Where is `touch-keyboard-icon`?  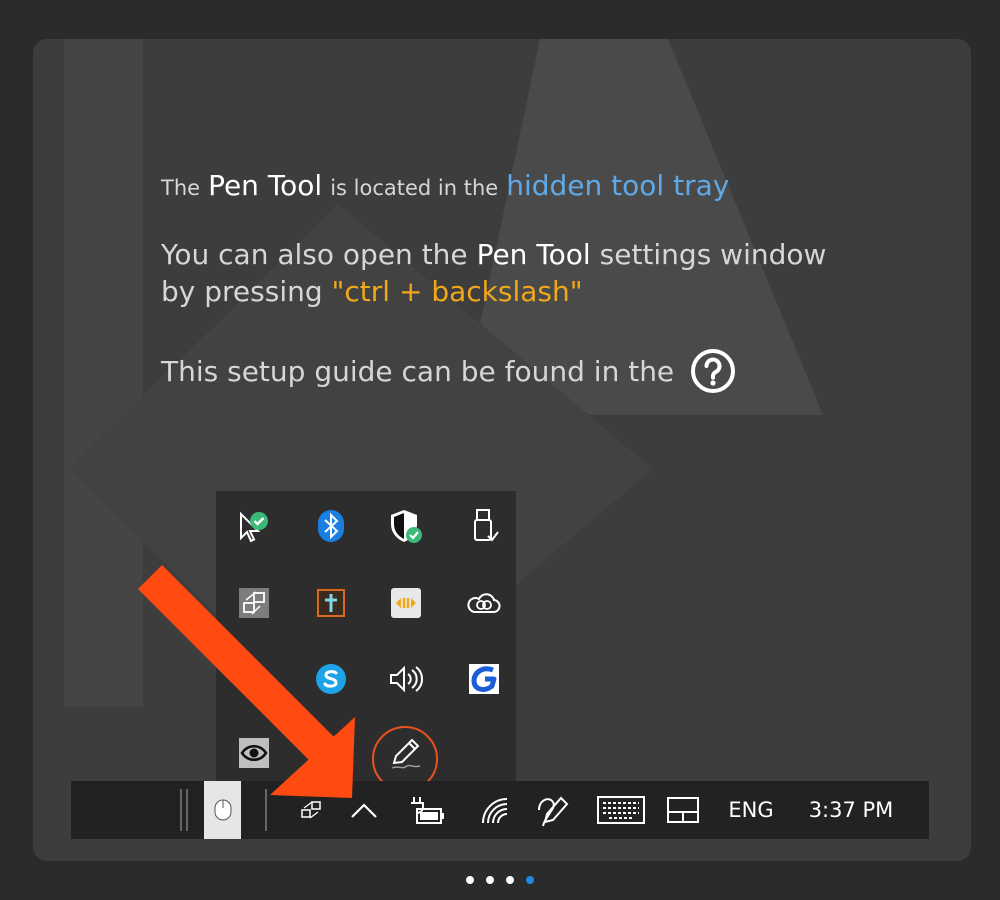 touch-keyboard-icon is located at coordinates (621, 810).